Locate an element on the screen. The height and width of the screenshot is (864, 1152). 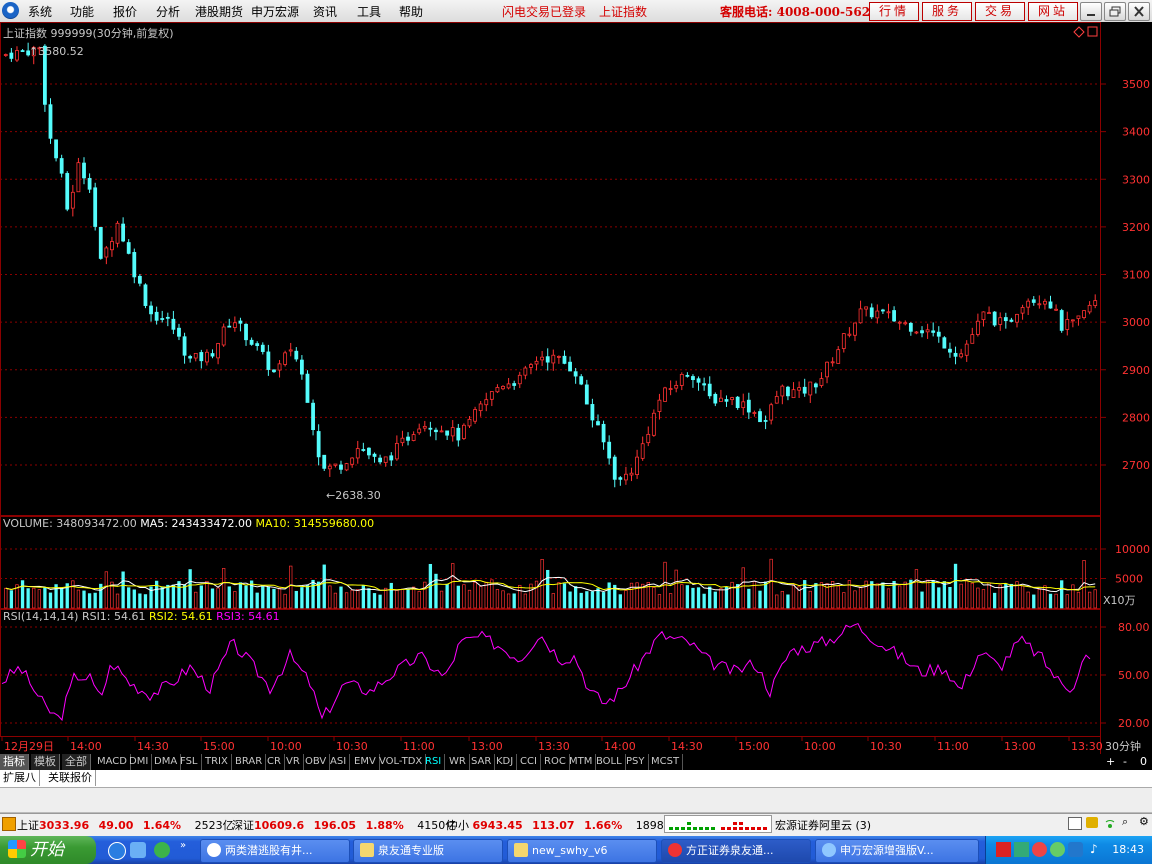
task-item-3: new_swhy_v6 is located at coordinates (582, 851).